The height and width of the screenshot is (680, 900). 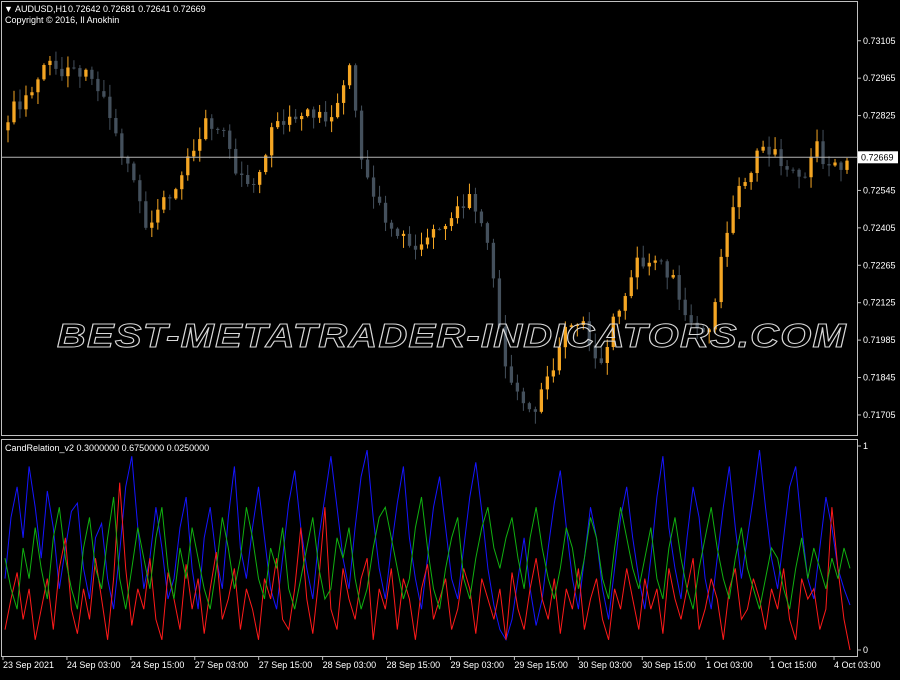 I want to click on time-tick-label: 4 Oct 03:00, so click(x=857, y=665).